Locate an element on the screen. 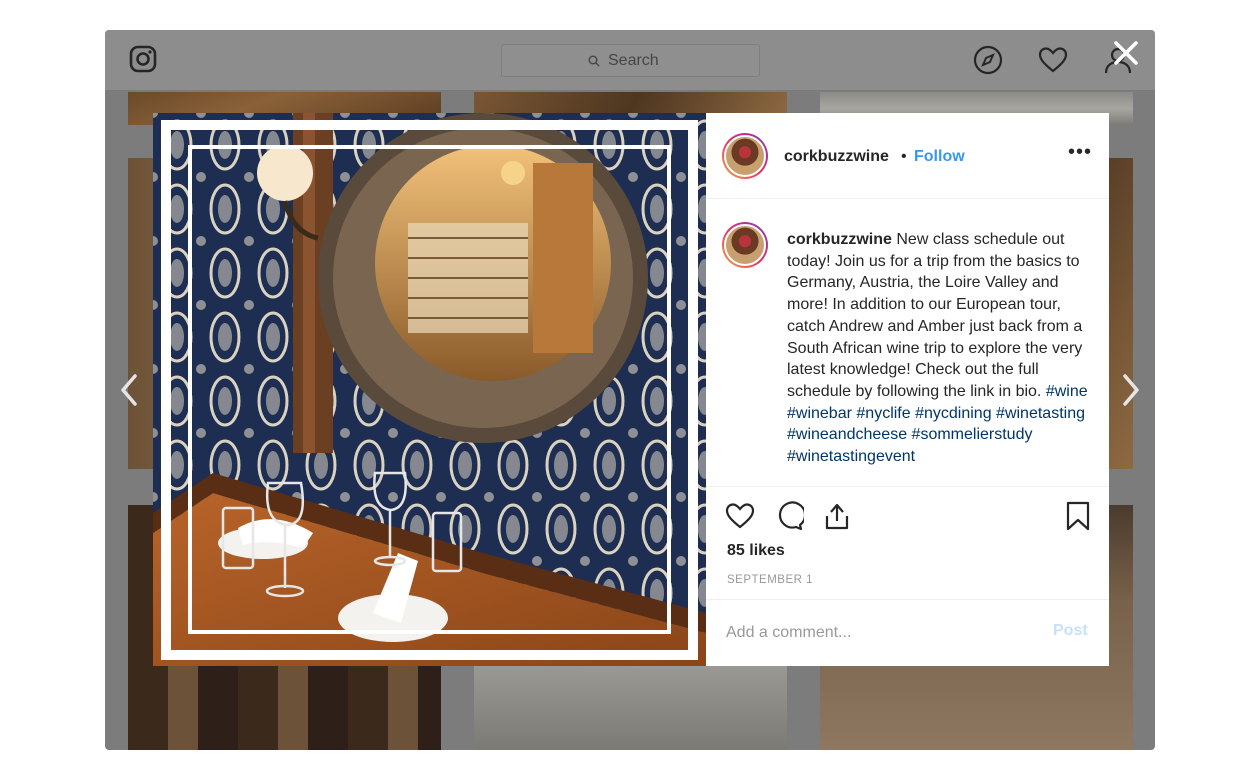 The height and width of the screenshot is (780, 1260). chevron-right-icon is located at coordinates (1131, 390).